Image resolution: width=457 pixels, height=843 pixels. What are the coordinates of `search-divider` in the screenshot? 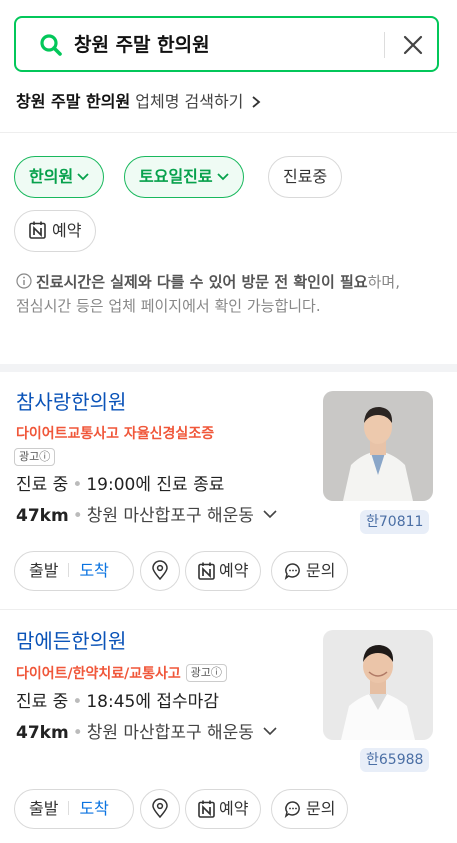 It's located at (384, 45).